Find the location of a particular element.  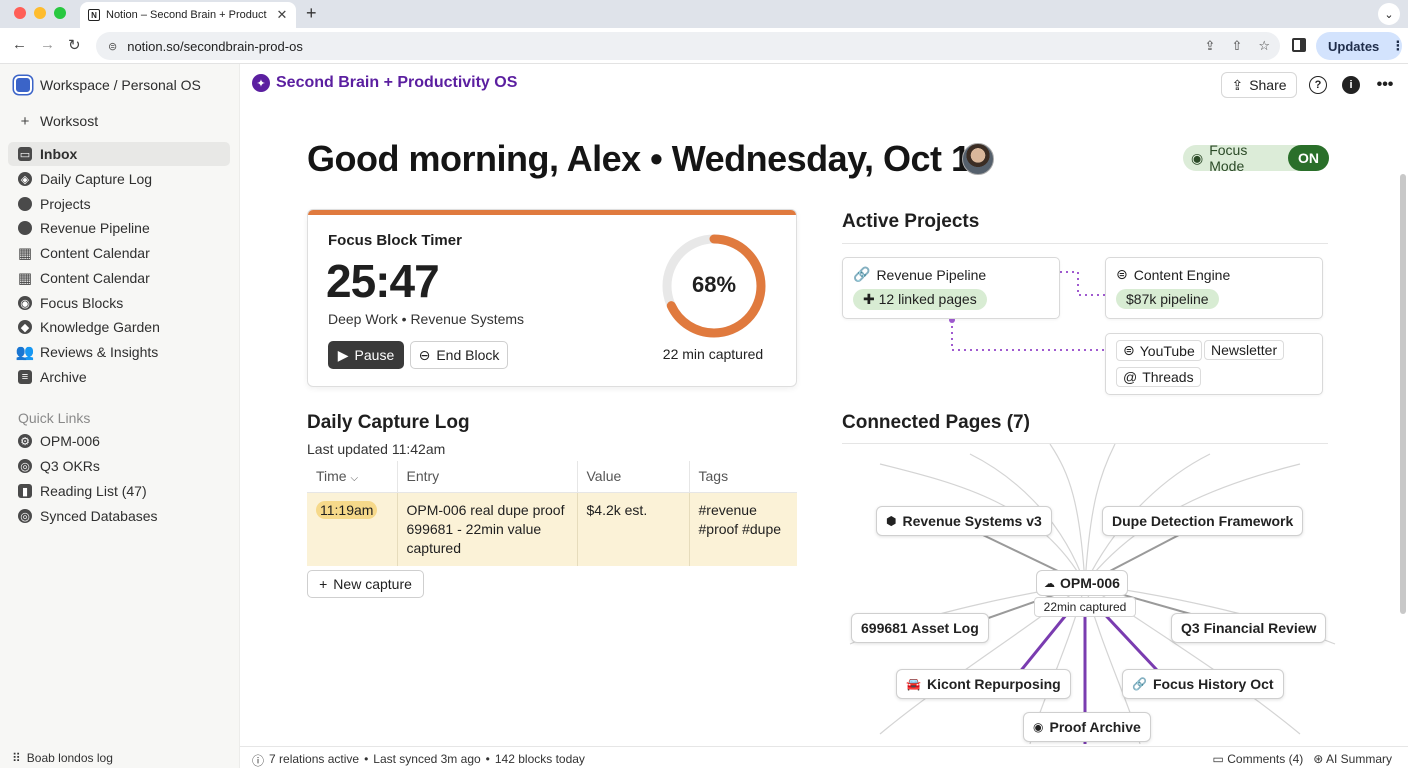

sidebar-item-label: Worksost is located at coordinates (69, 121).